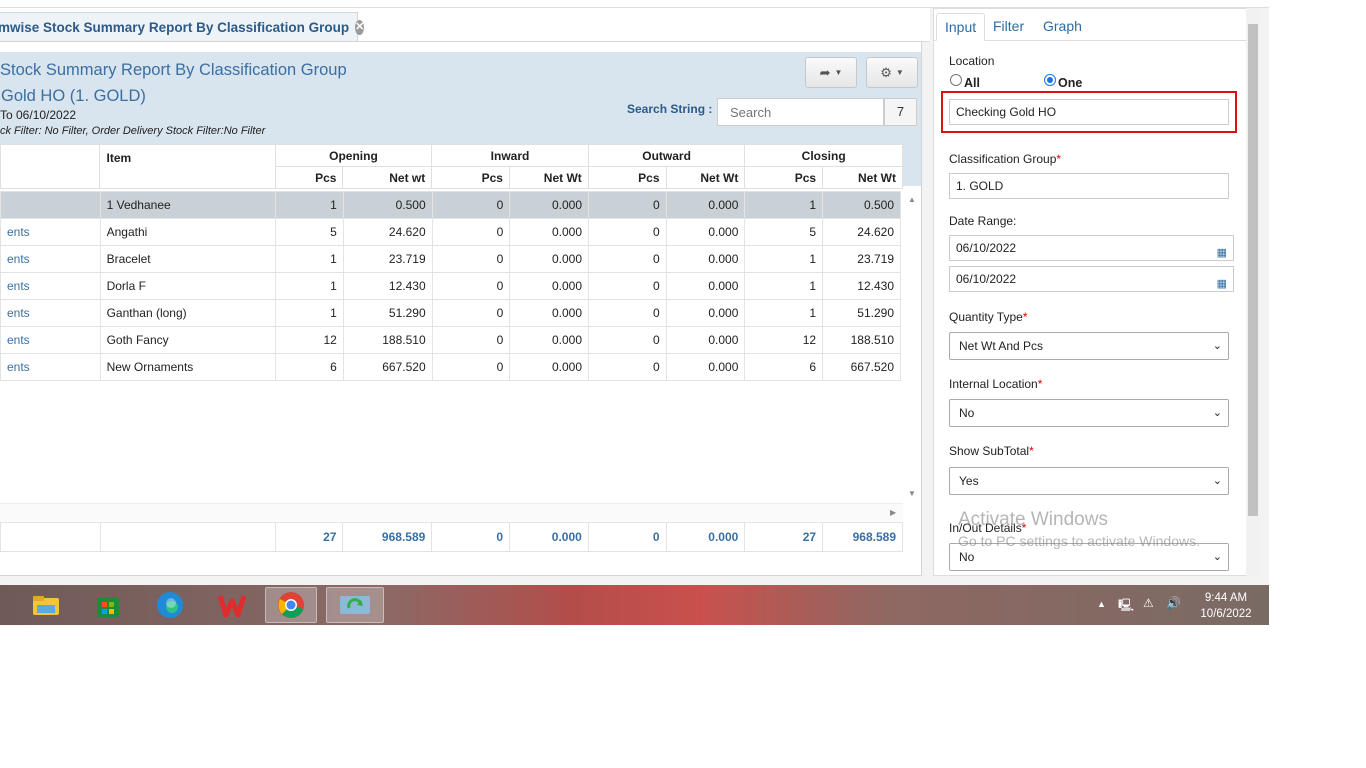 Image resolution: width=1366 pixels, height=768 pixels. What do you see at coordinates (912, 493) in the screenshot?
I see `scroll-down-icon: ▼` at bounding box center [912, 493].